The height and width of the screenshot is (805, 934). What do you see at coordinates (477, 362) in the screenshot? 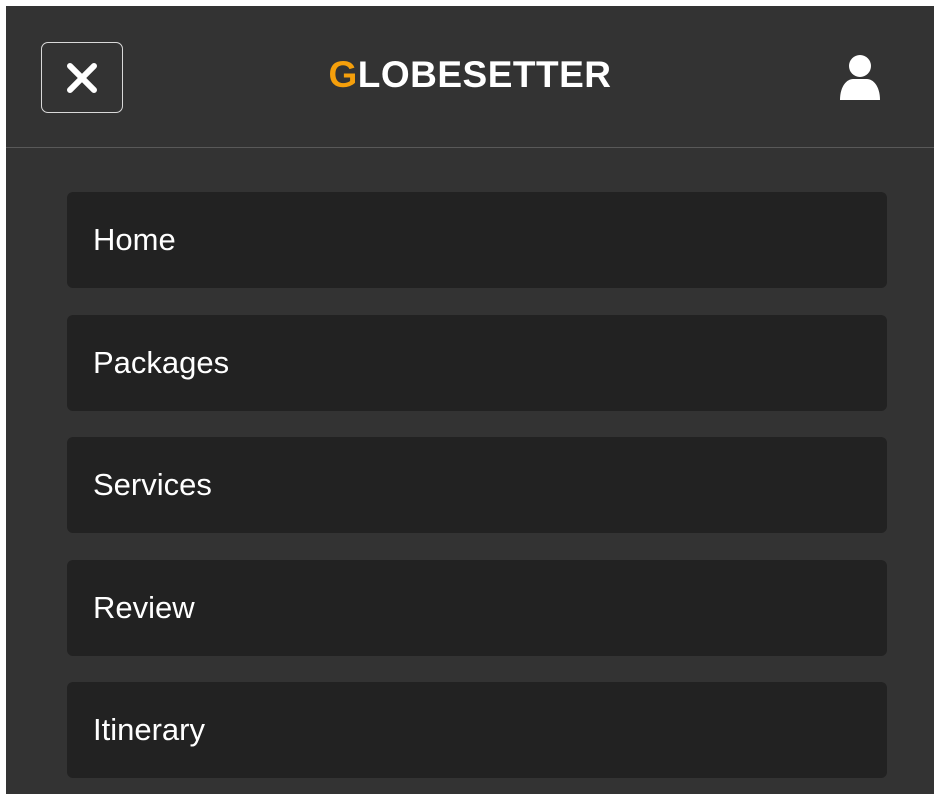
I see `nav-item-packages: Packages` at bounding box center [477, 362].